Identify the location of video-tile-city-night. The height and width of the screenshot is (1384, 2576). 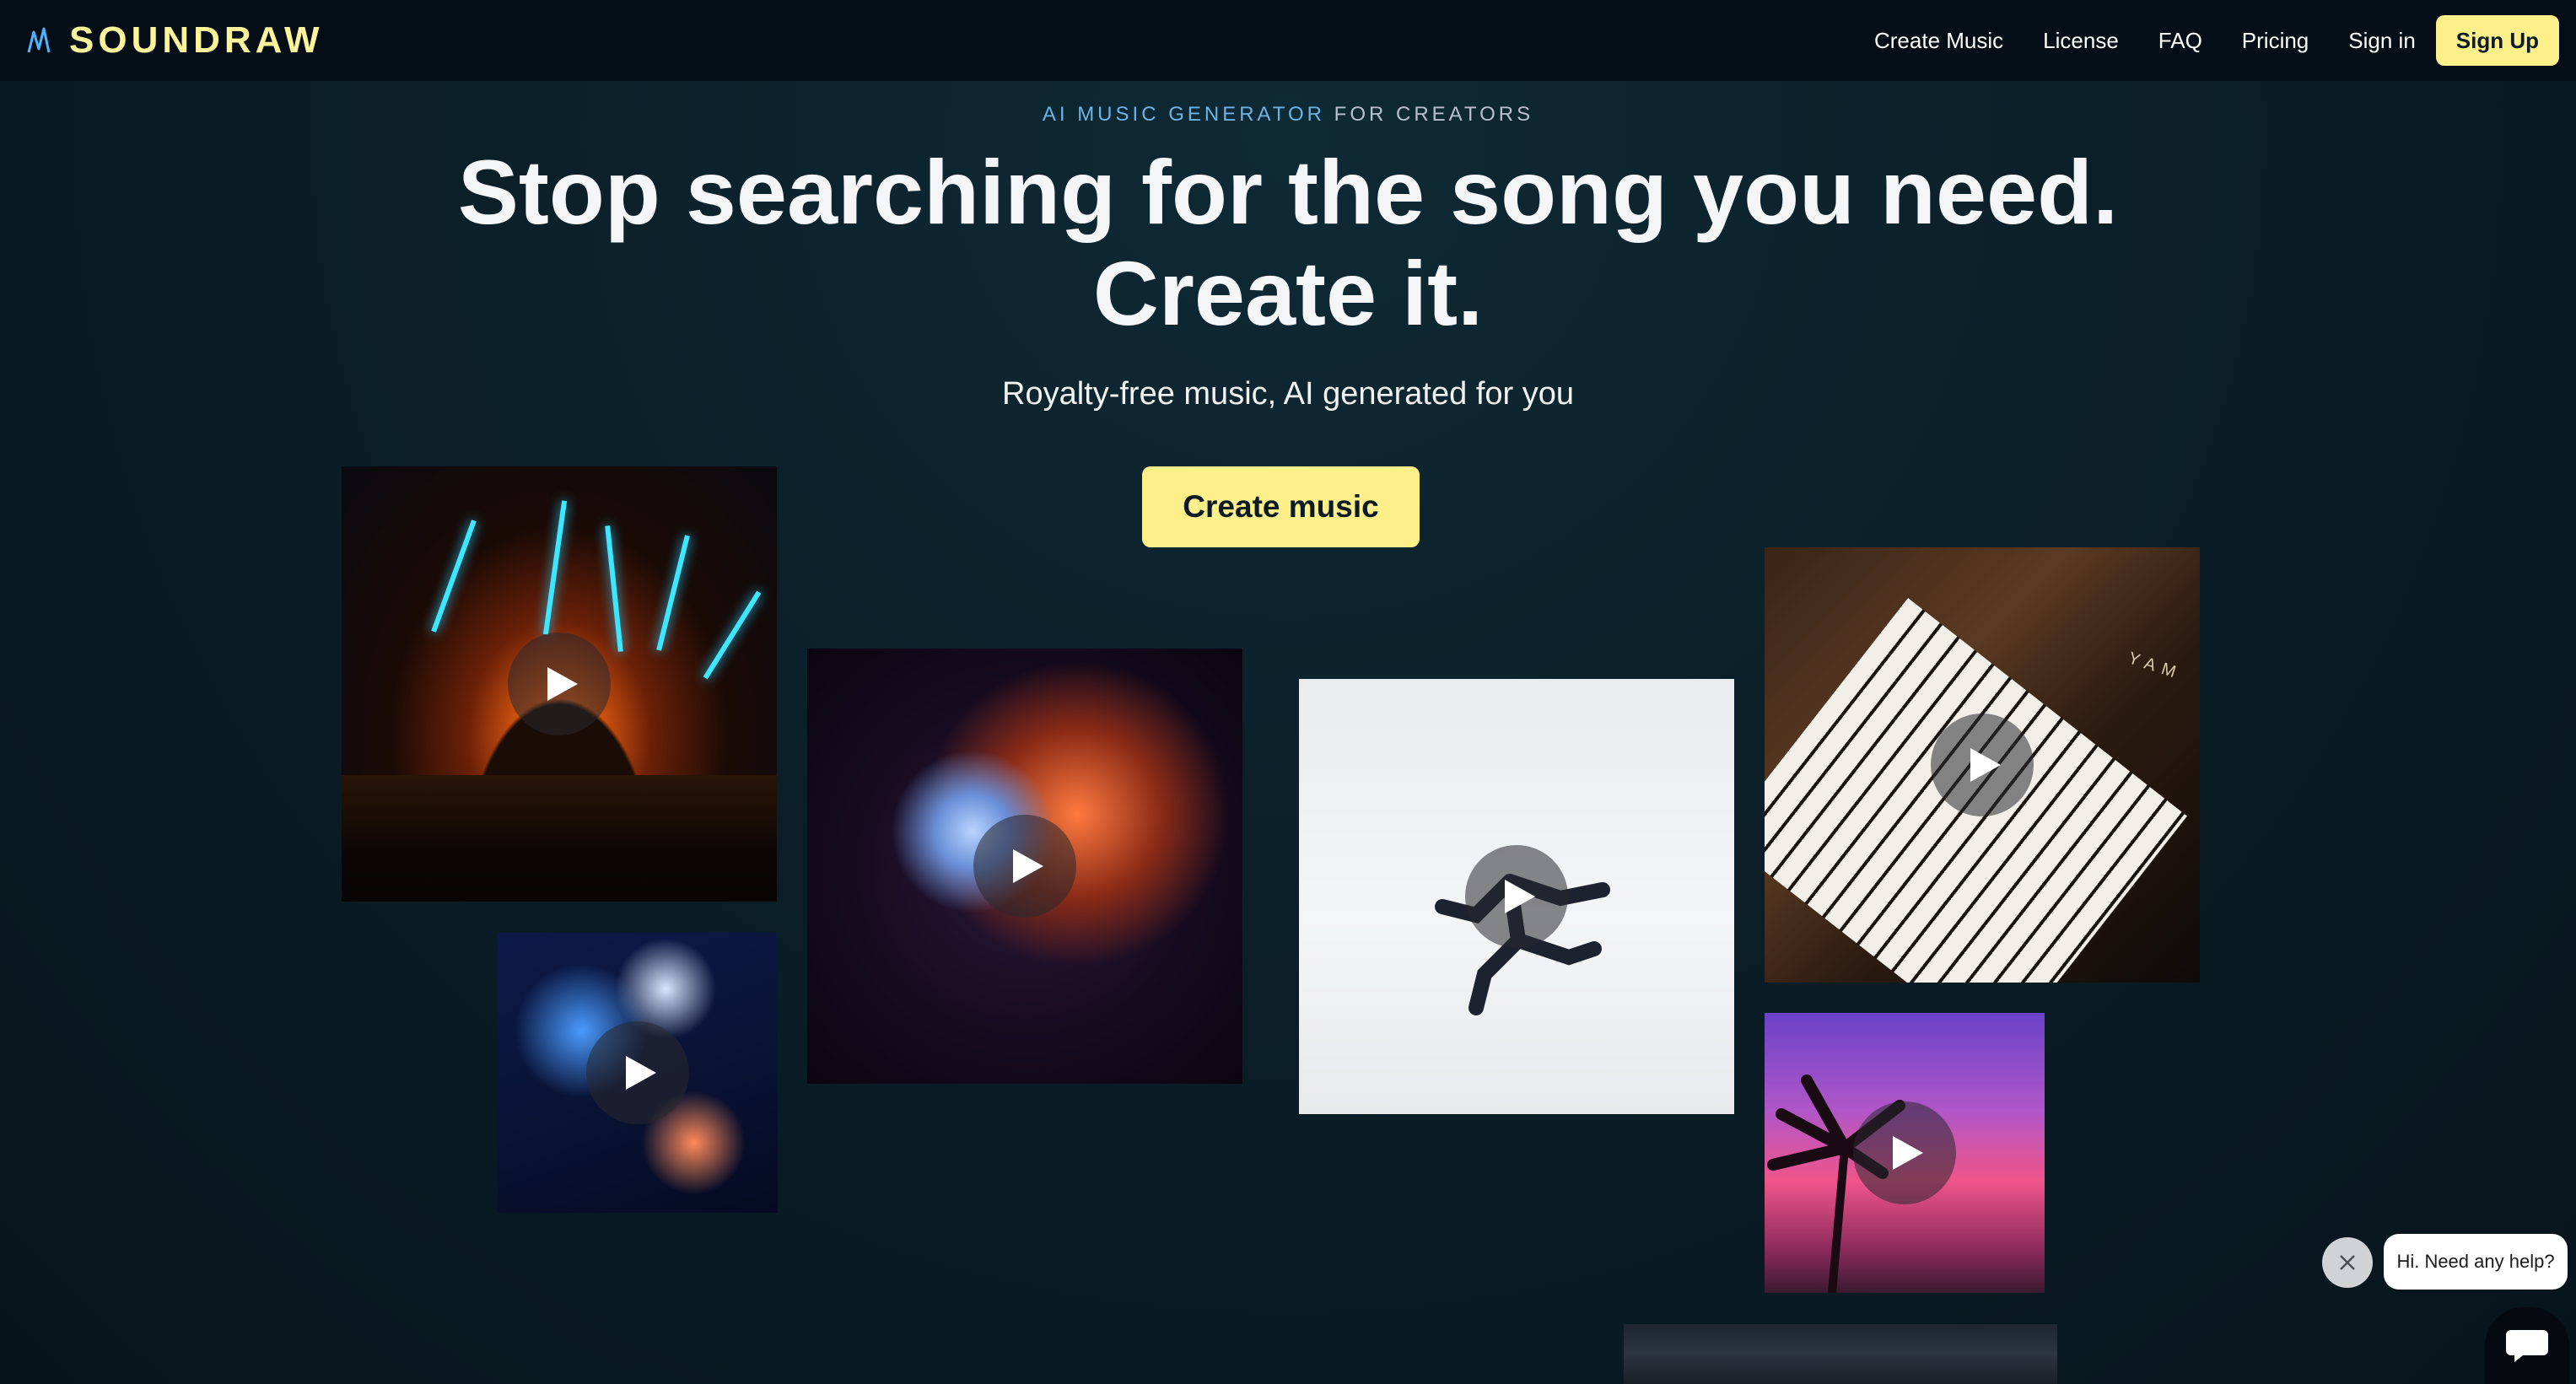
(638, 1073).